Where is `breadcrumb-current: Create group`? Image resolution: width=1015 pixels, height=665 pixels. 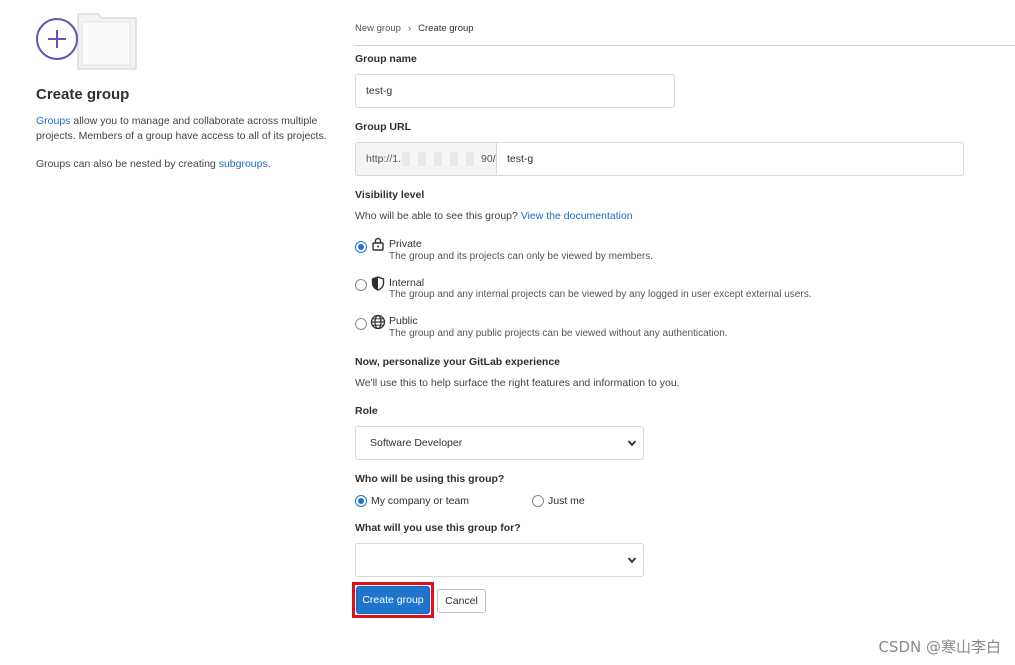
breadcrumb-current: Create group is located at coordinates (446, 28).